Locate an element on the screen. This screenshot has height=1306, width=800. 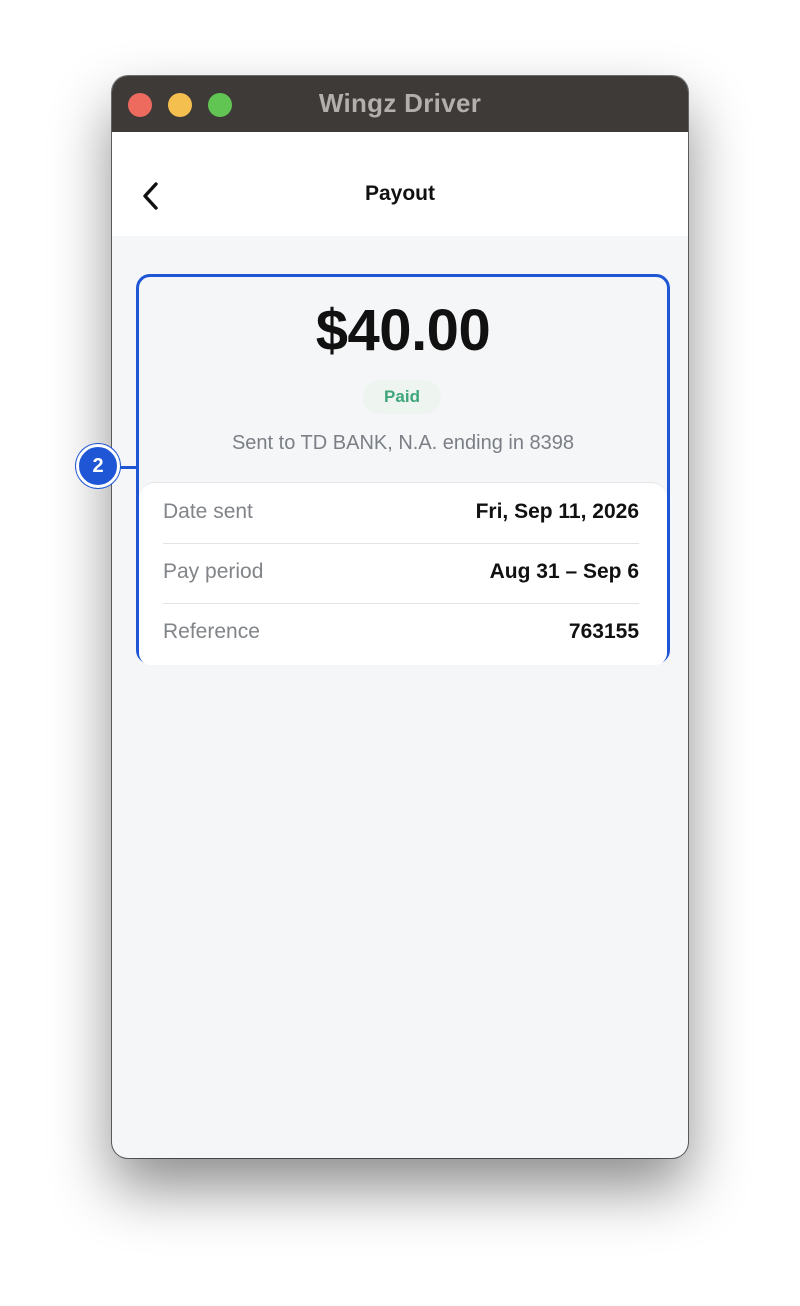
detail-row-date-sent: Date sent Fri, Sep 11, 2026 is located at coordinates (401, 513).